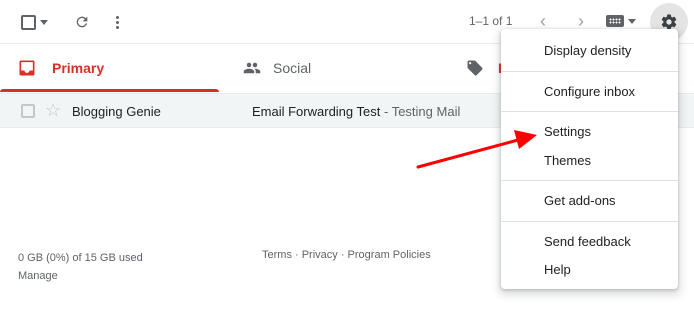 The width and height of the screenshot is (694, 310). I want to click on menu-item-get-add-ons: Get add-ons, so click(580, 200).